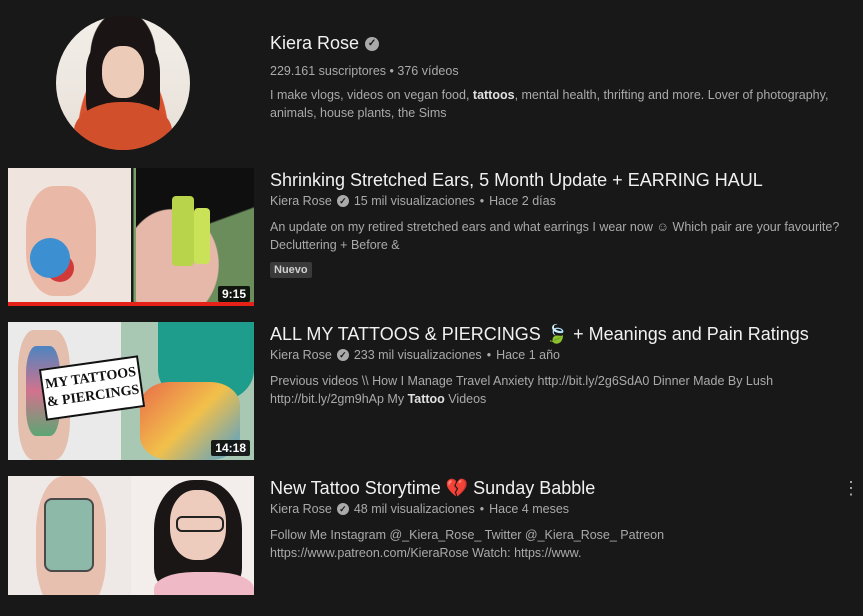  I want to click on channel-desc-highlight: tattoos, so click(493, 95).